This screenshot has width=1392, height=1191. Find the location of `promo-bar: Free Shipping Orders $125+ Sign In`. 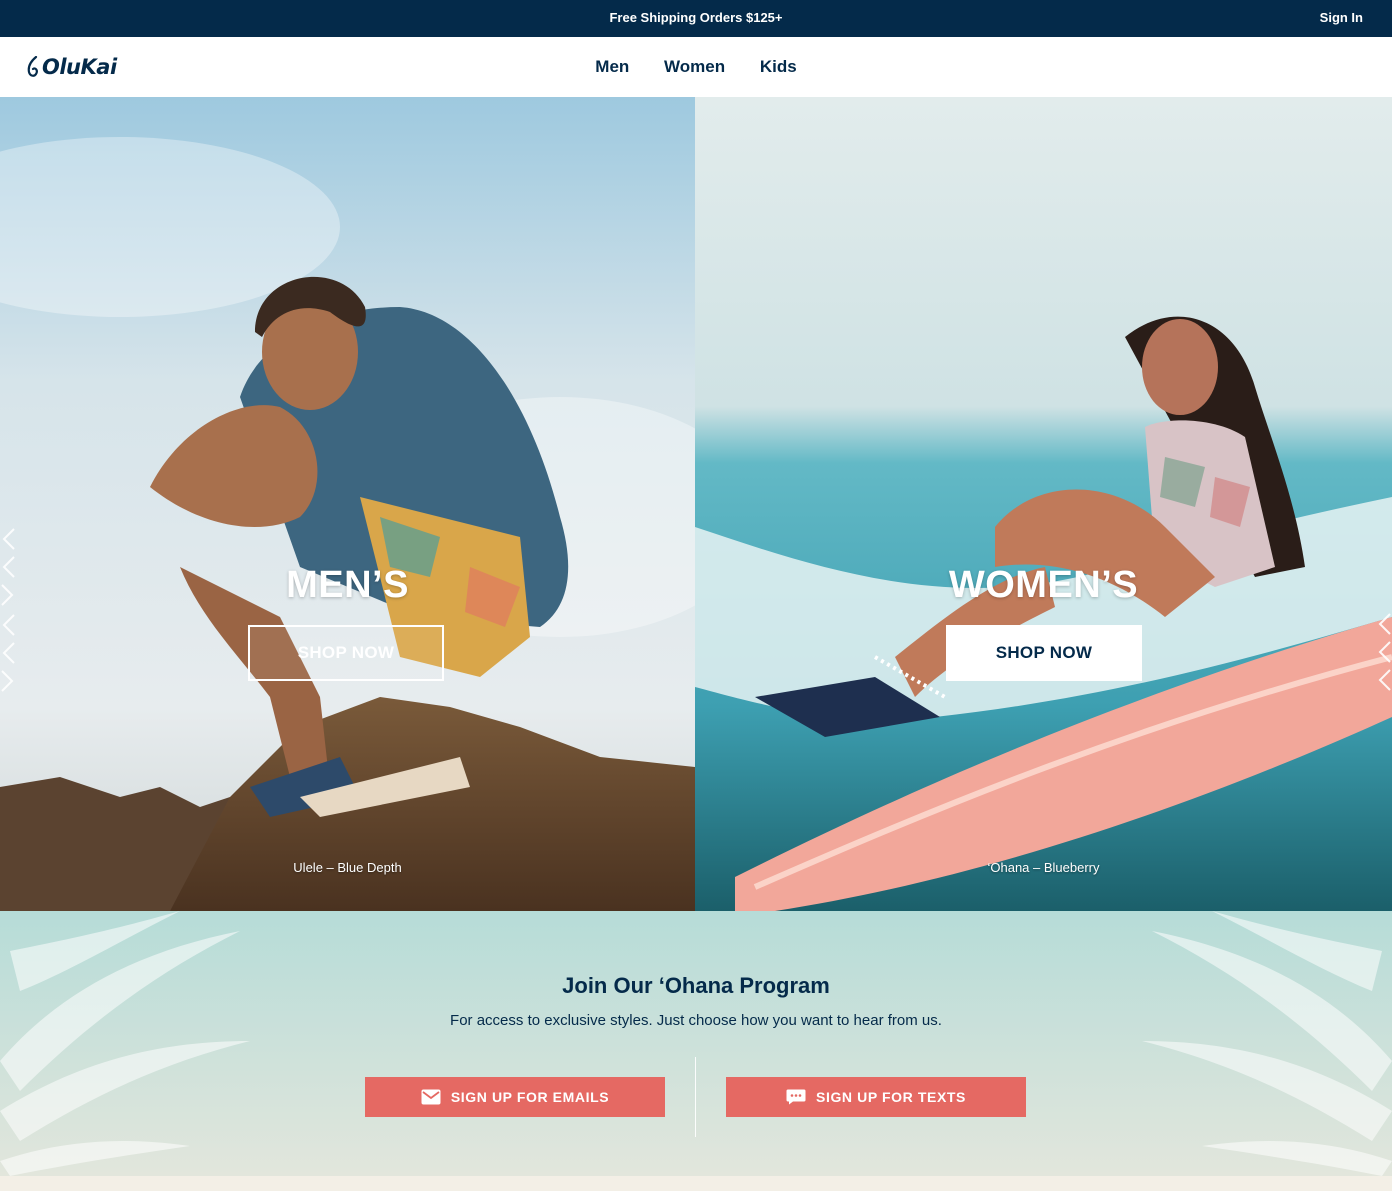

promo-bar: Free Shipping Orders $125+ Sign In is located at coordinates (696, 18).